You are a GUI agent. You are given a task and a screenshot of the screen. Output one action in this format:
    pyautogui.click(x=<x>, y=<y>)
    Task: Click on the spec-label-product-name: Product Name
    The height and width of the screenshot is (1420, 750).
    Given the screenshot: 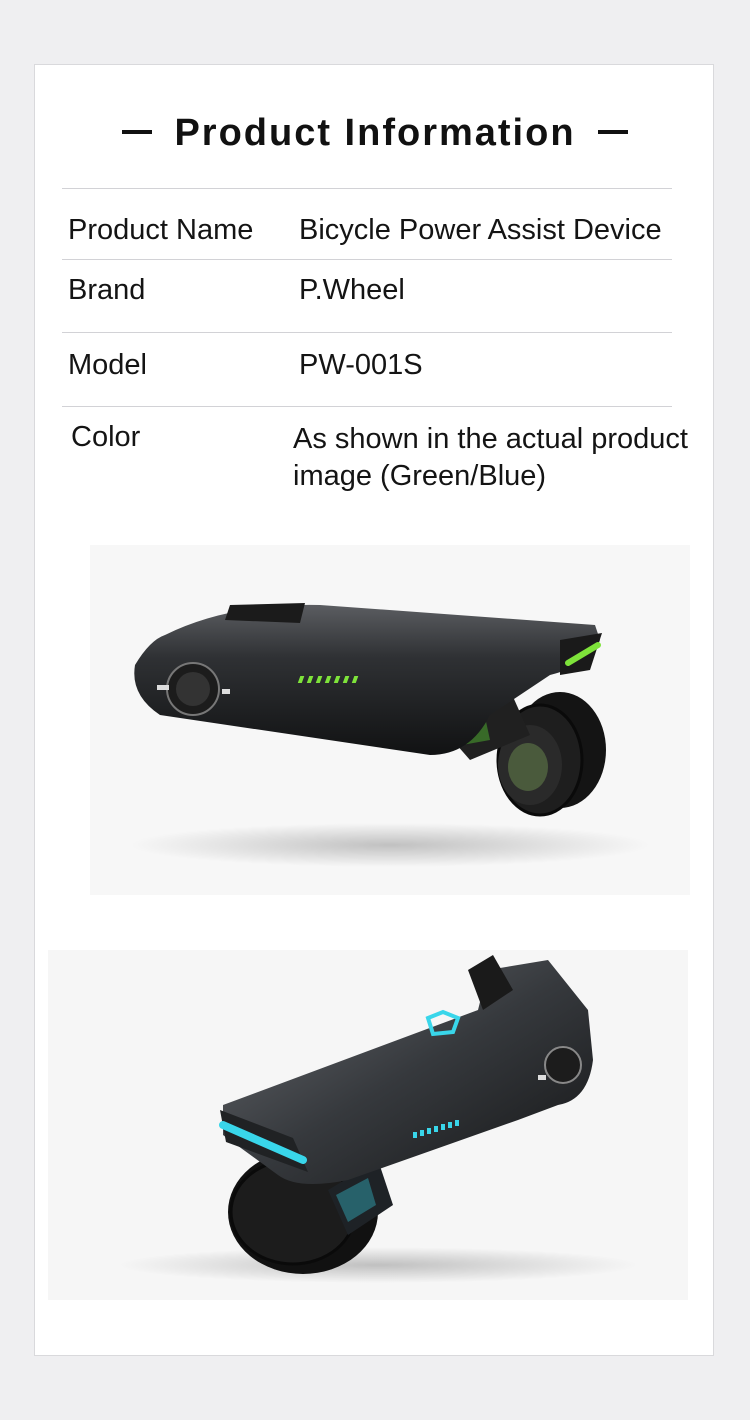 What is the action you would take?
    pyautogui.click(x=161, y=230)
    